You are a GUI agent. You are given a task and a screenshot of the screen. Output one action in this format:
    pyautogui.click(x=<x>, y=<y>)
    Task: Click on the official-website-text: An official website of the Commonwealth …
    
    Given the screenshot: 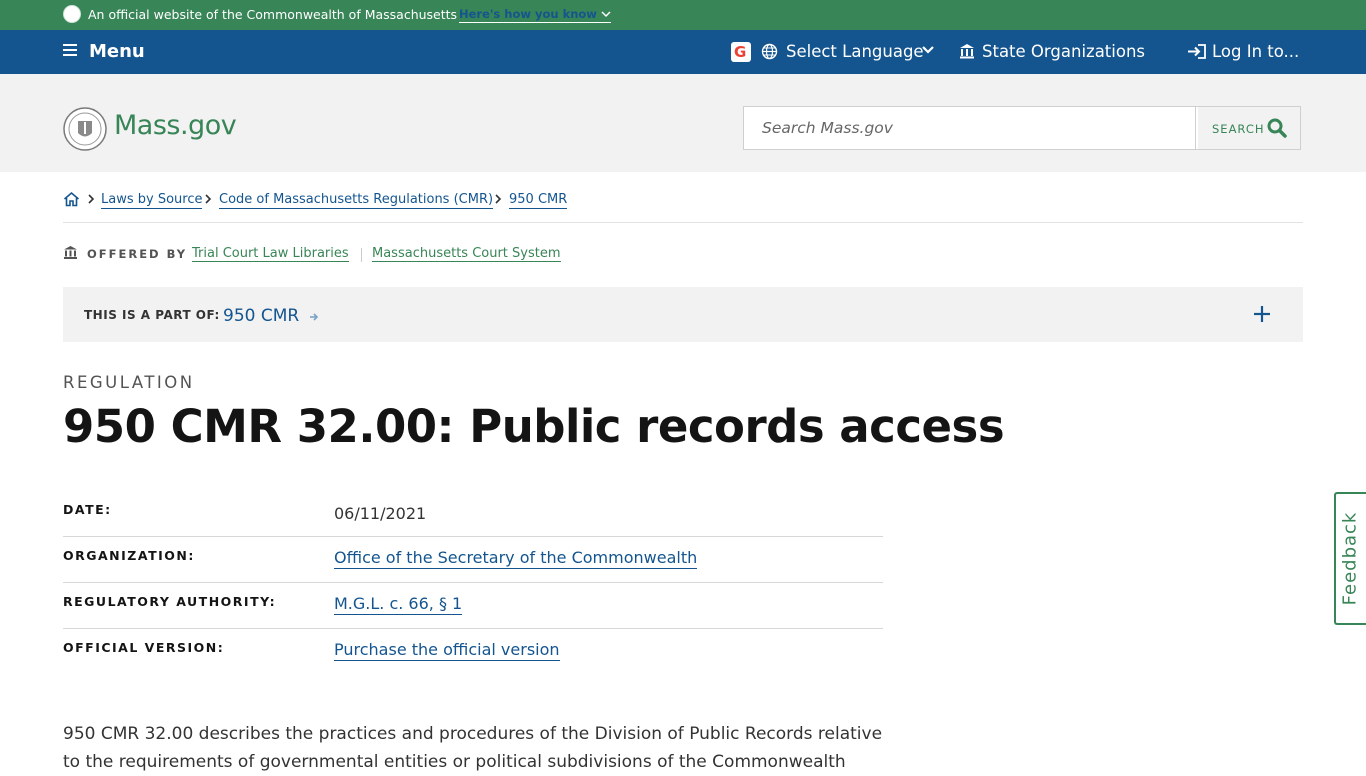 What is the action you would take?
    pyautogui.click(x=273, y=14)
    